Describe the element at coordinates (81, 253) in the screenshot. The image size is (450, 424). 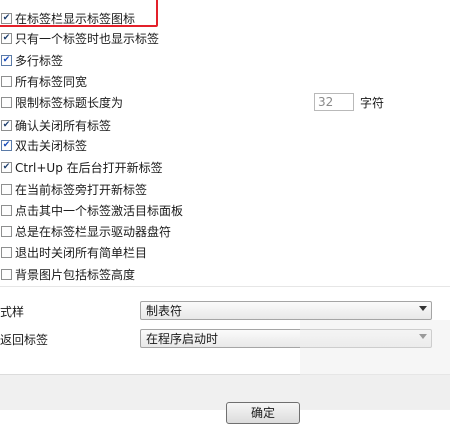
I see `option-label: 退出时关闭所有简单栏目` at that location.